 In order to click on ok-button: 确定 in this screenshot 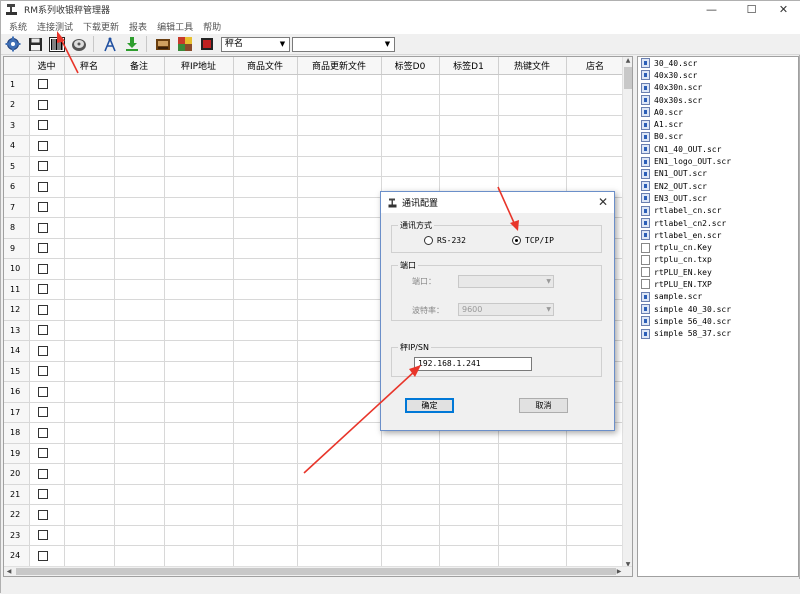, I will do `click(429, 405)`.